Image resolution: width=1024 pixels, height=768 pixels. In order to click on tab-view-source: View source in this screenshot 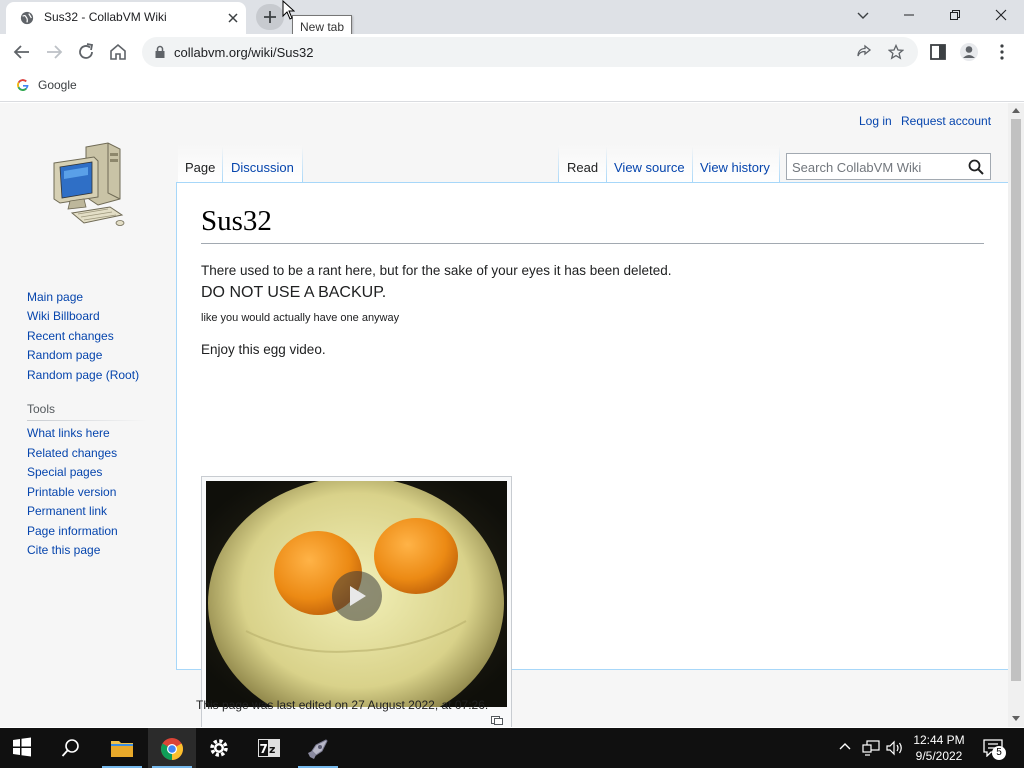, I will do `click(649, 167)`.